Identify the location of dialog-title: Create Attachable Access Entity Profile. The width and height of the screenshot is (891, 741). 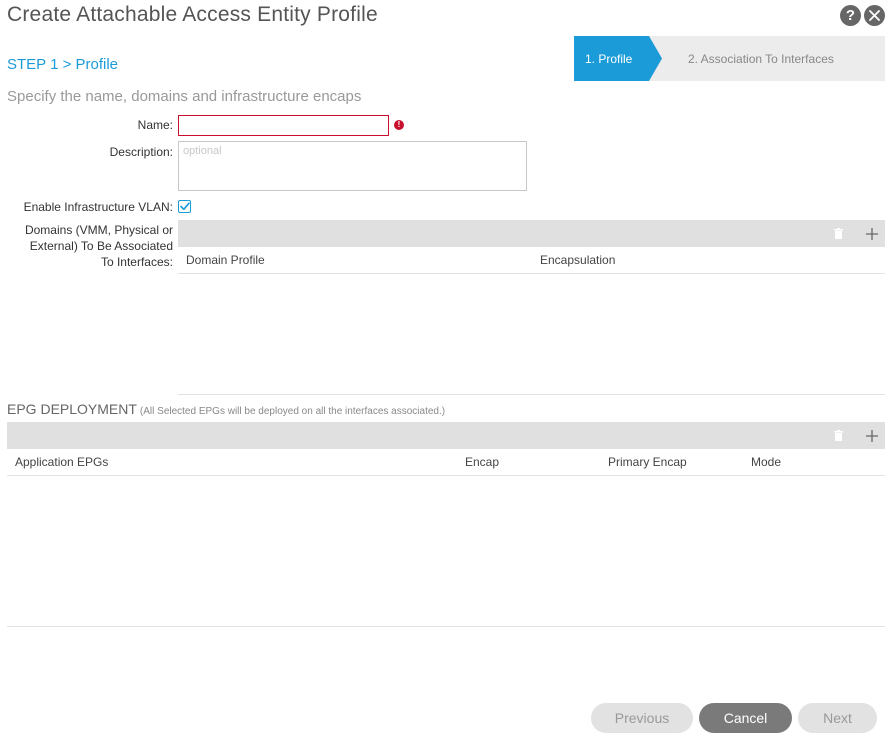
(192, 14).